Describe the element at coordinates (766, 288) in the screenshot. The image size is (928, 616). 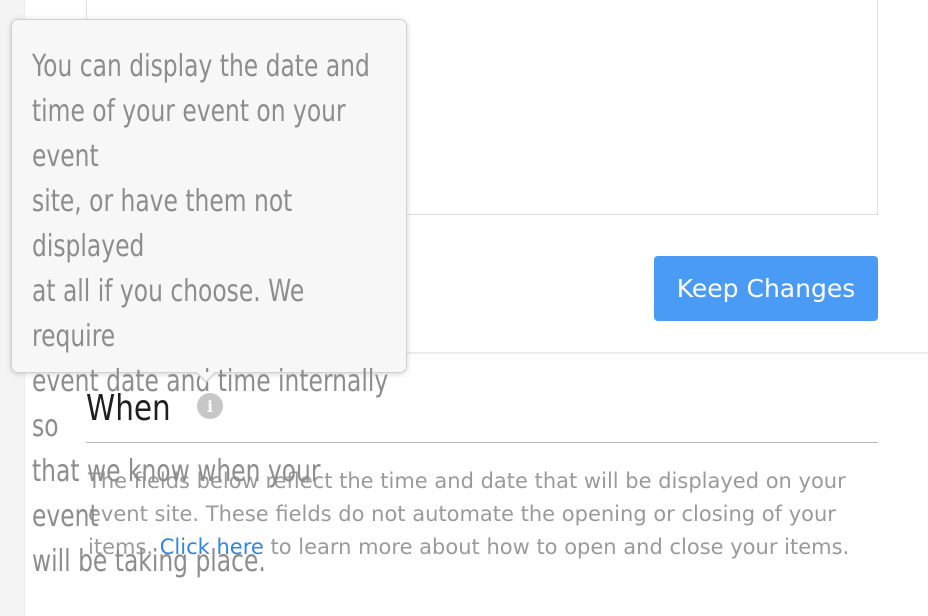
I see `keep-changes-button: Keep Changes` at that location.